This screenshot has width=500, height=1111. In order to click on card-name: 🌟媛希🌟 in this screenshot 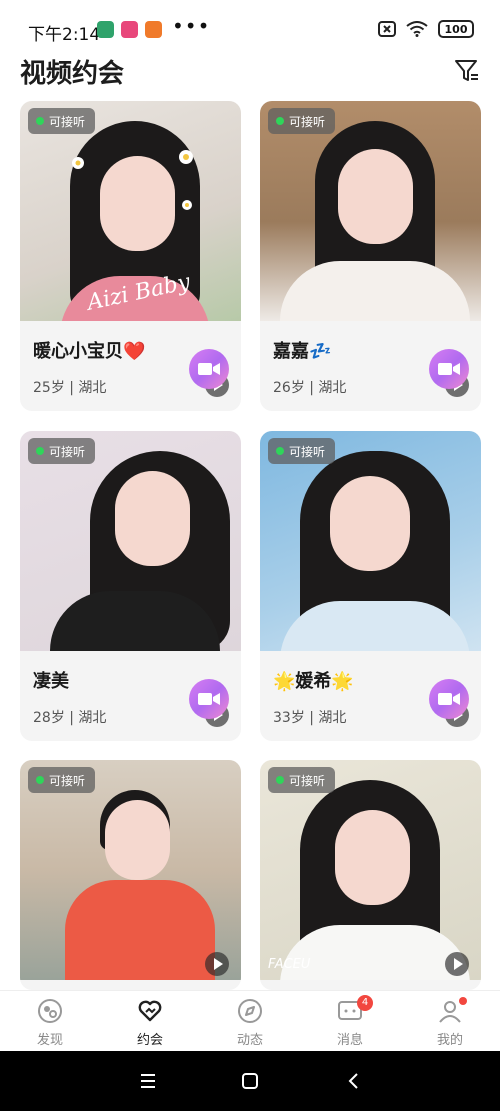, I will do `click(313, 681)`.